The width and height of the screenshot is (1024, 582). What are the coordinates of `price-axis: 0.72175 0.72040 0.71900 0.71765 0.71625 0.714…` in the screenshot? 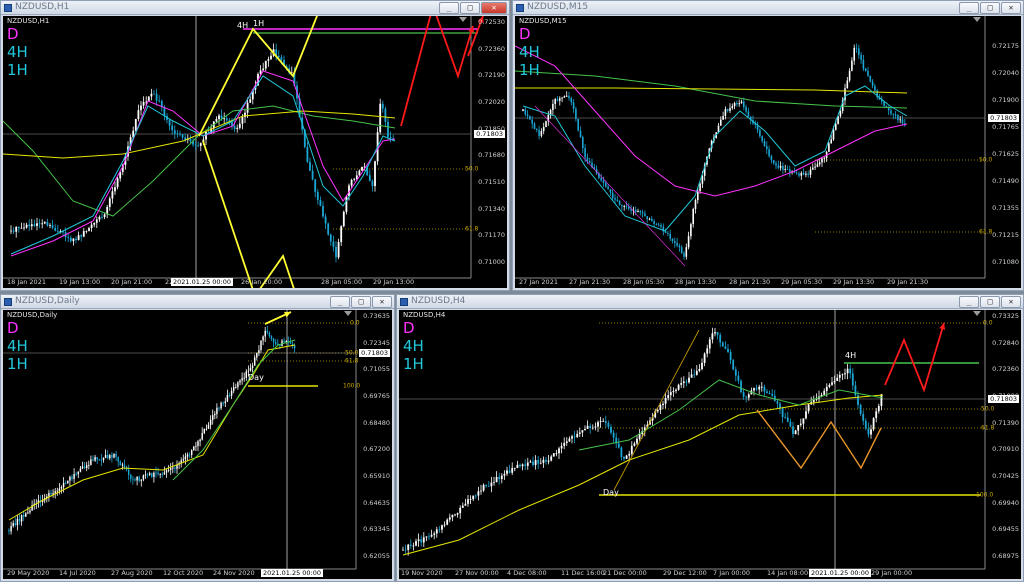 It's located at (1002, 146).